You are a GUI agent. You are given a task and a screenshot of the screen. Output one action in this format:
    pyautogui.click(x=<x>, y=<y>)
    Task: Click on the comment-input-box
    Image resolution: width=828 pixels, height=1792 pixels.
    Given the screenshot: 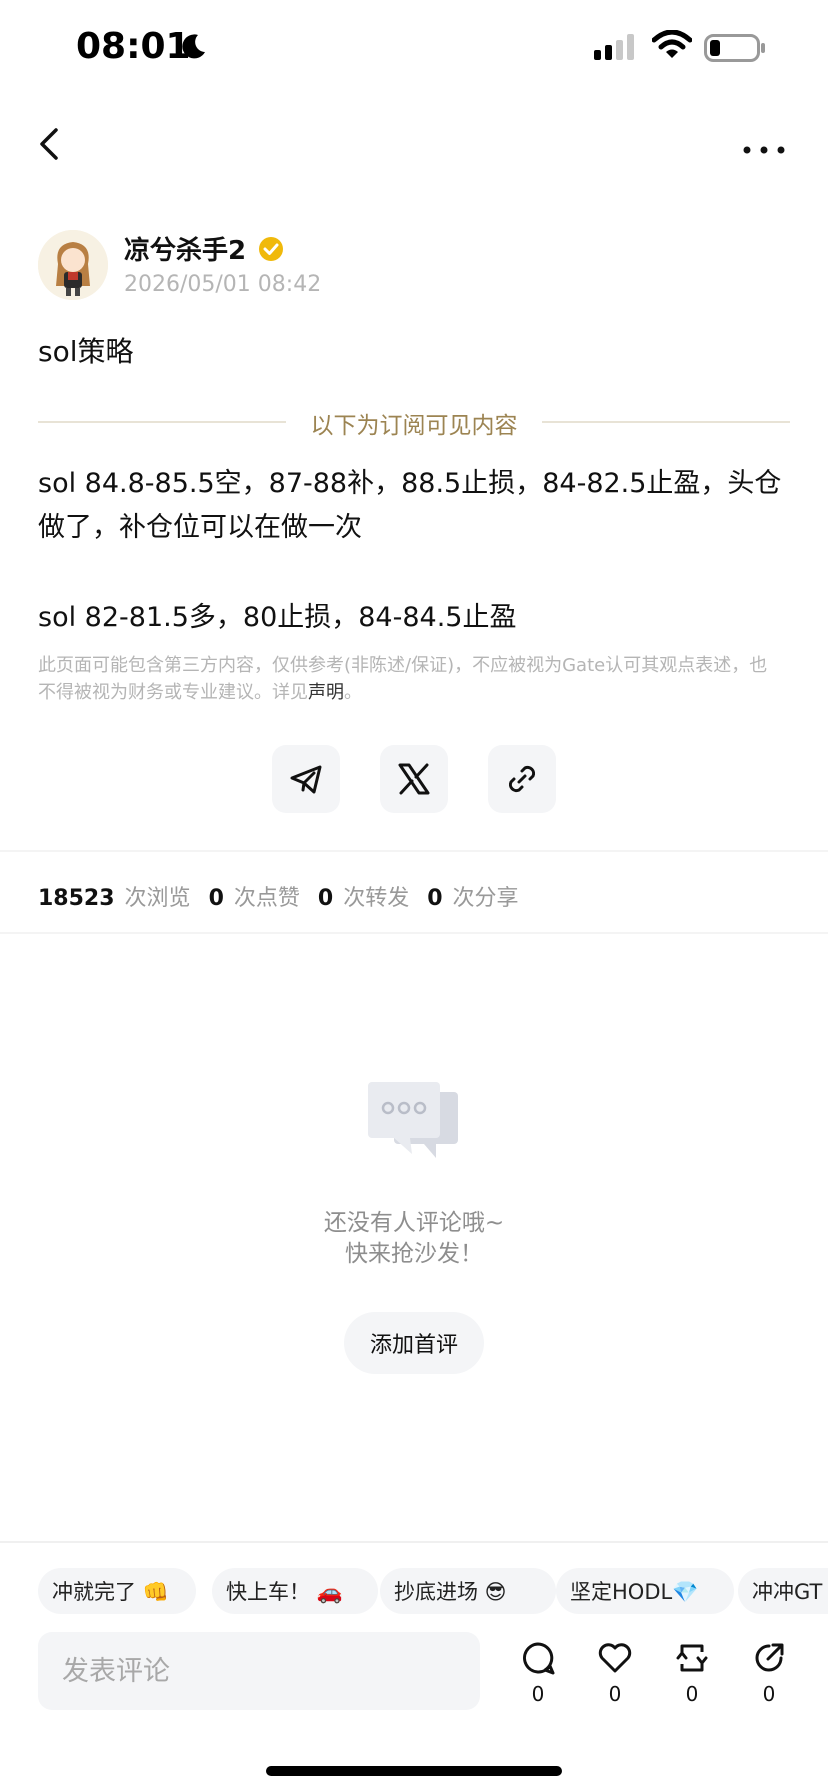 What is the action you would take?
    pyautogui.click(x=262, y=1671)
    